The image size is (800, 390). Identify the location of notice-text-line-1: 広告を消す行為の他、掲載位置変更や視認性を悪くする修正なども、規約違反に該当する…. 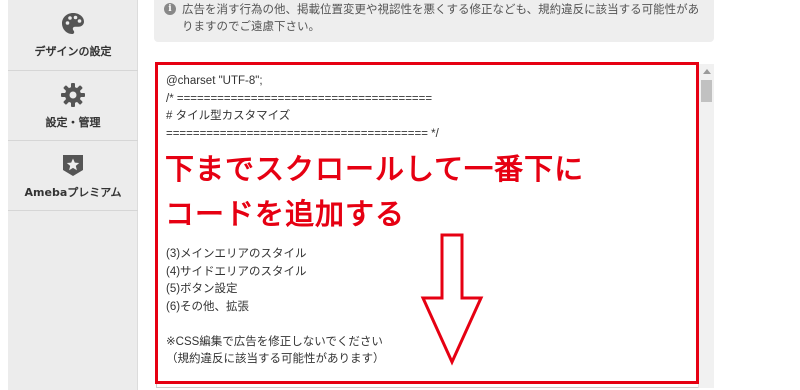
(441, 9).